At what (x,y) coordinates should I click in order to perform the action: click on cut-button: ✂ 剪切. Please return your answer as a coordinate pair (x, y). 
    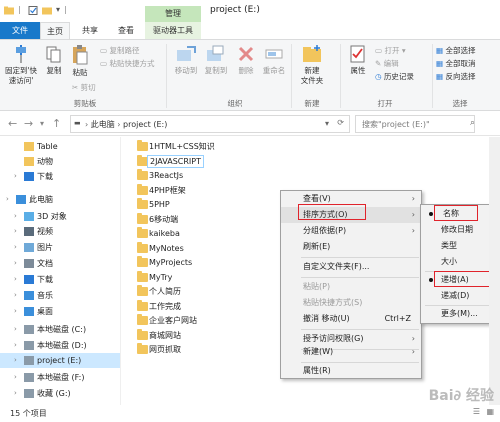
    Looking at the image, I should click on (84, 87).